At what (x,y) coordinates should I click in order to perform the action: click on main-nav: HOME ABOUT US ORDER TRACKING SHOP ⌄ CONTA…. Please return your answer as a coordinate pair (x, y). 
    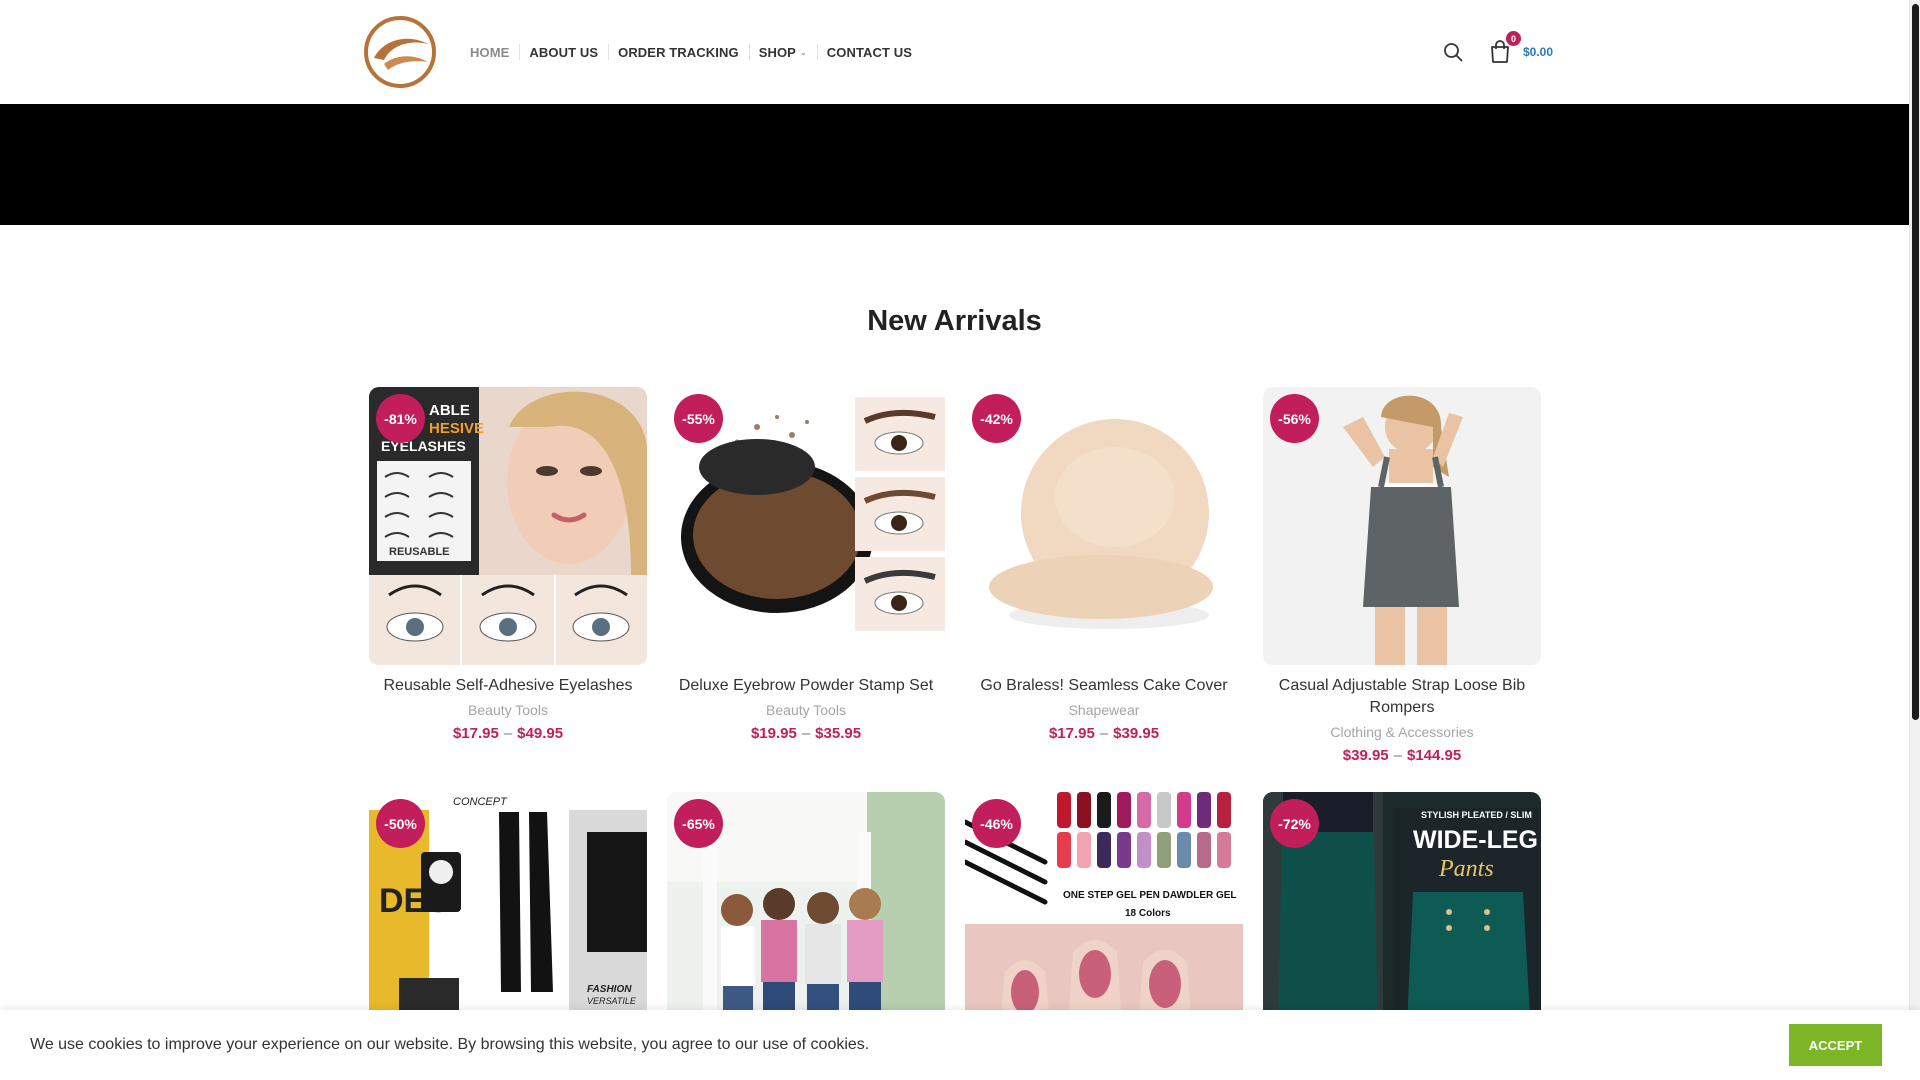
    Looking at the image, I should click on (691, 52).